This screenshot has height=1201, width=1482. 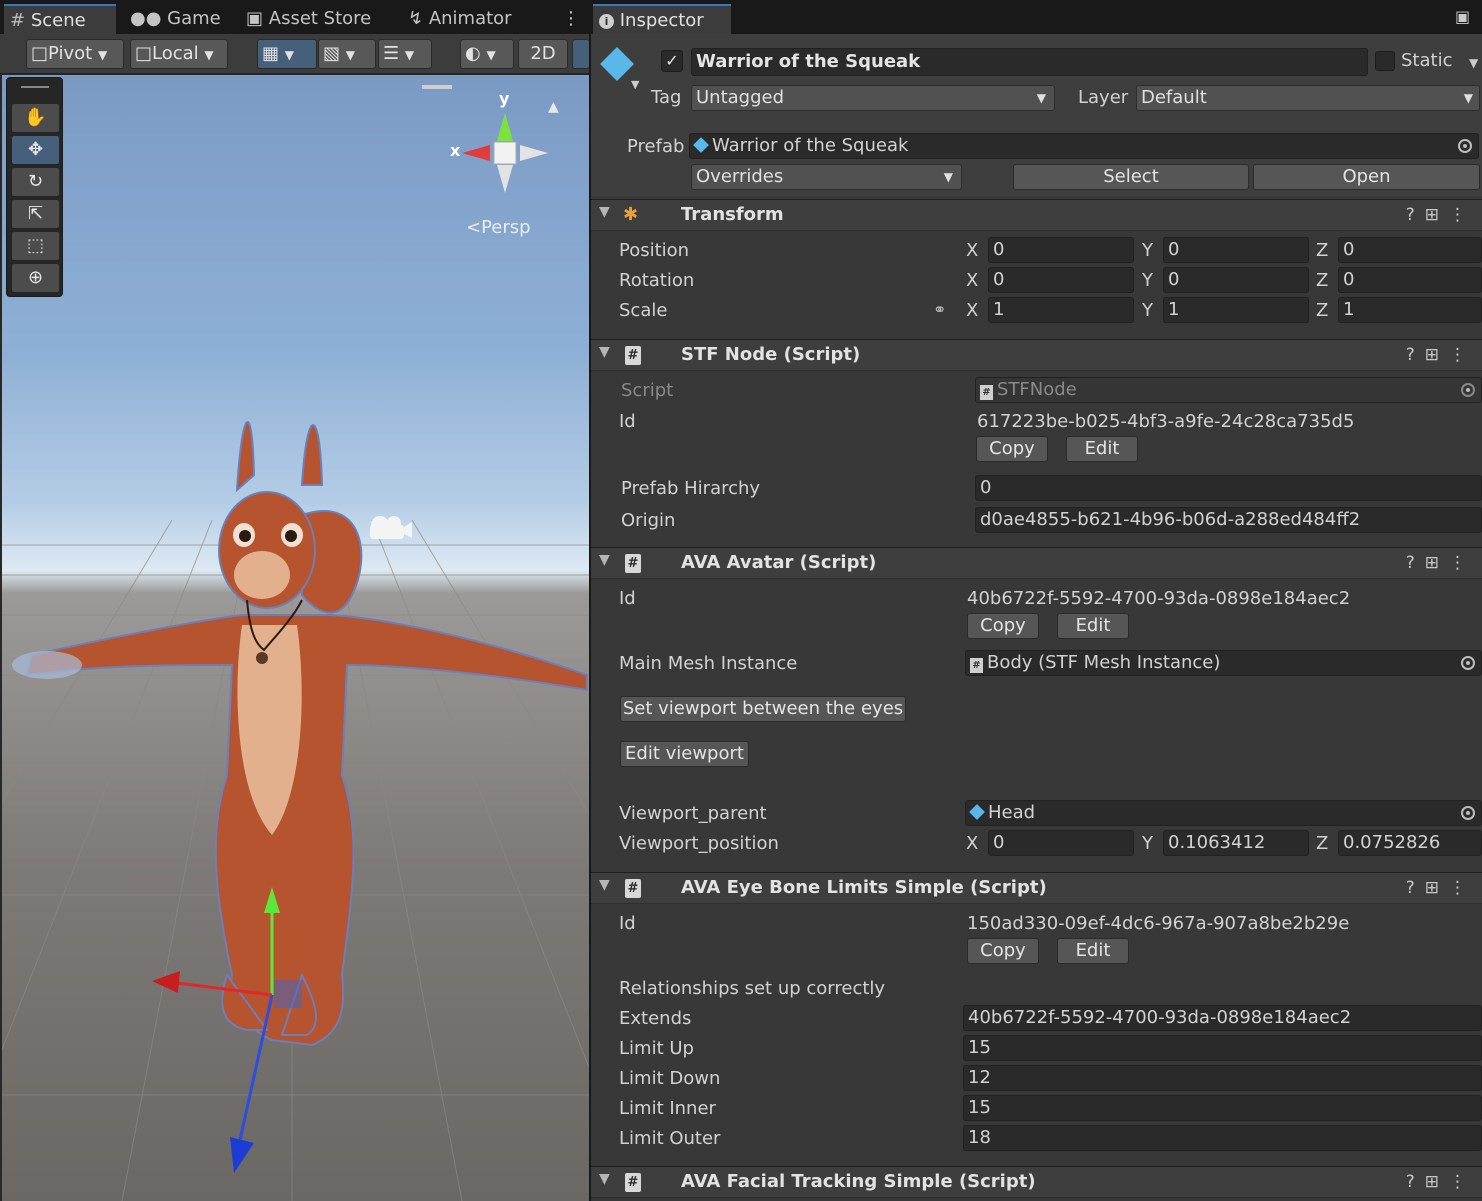 I want to click on chevron-down-icon: ▼, so click(x=635, y=84).